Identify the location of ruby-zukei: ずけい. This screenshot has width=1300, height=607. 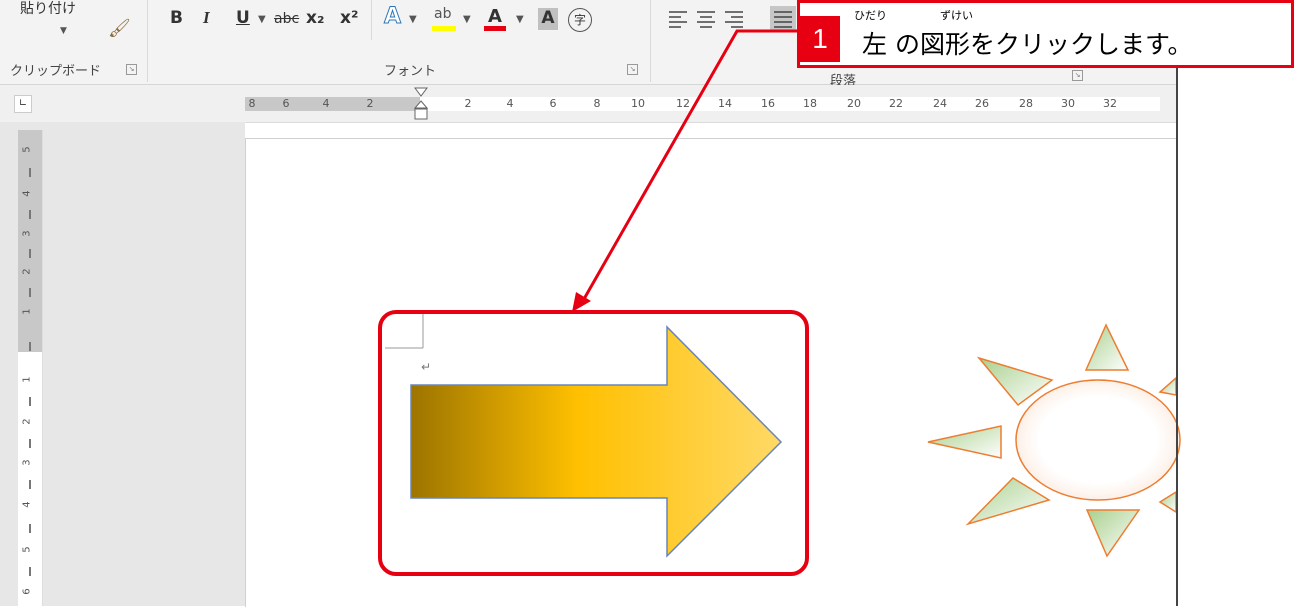
(956, 15).